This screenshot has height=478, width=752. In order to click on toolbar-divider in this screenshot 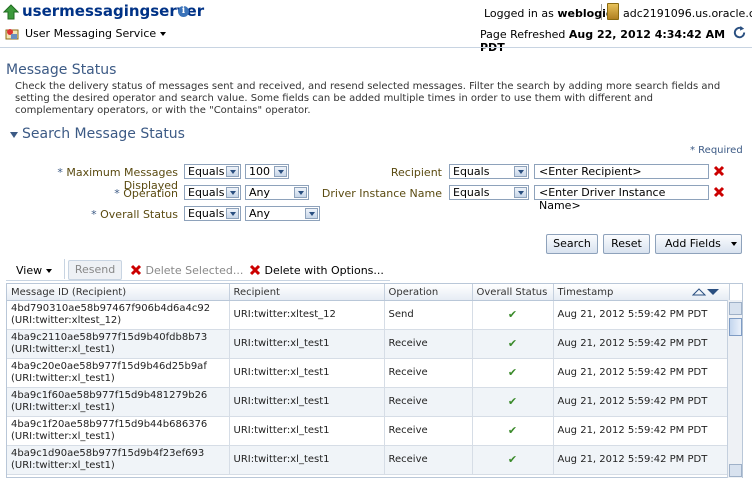, I will do `click(64, 269)`.